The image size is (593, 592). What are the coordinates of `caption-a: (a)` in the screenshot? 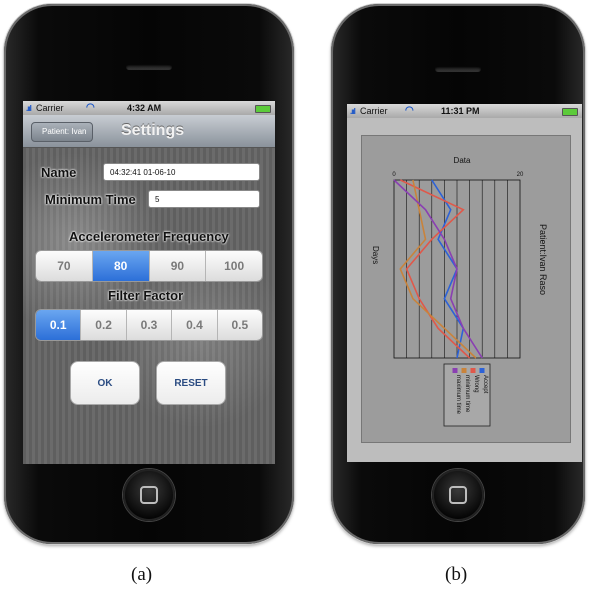 It's located at (142, 574).